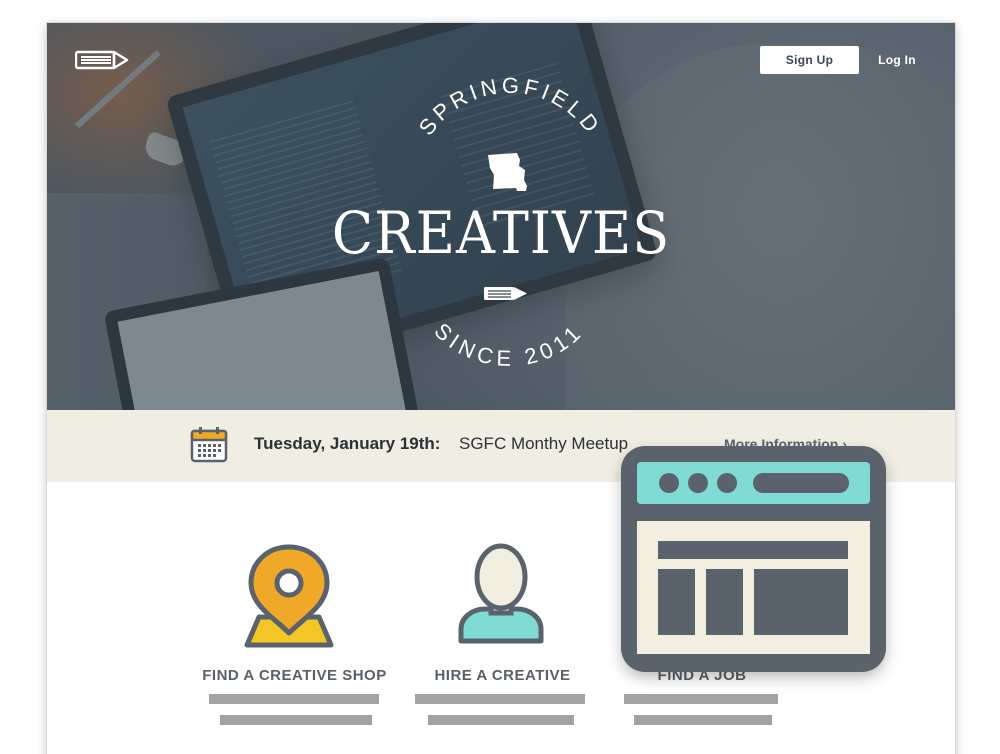  What do you see at coordinates (510, 106) in the screenshot?
I see `badge-arc-top-text: SPRINGFIELD` at bounding box center [510, 106].